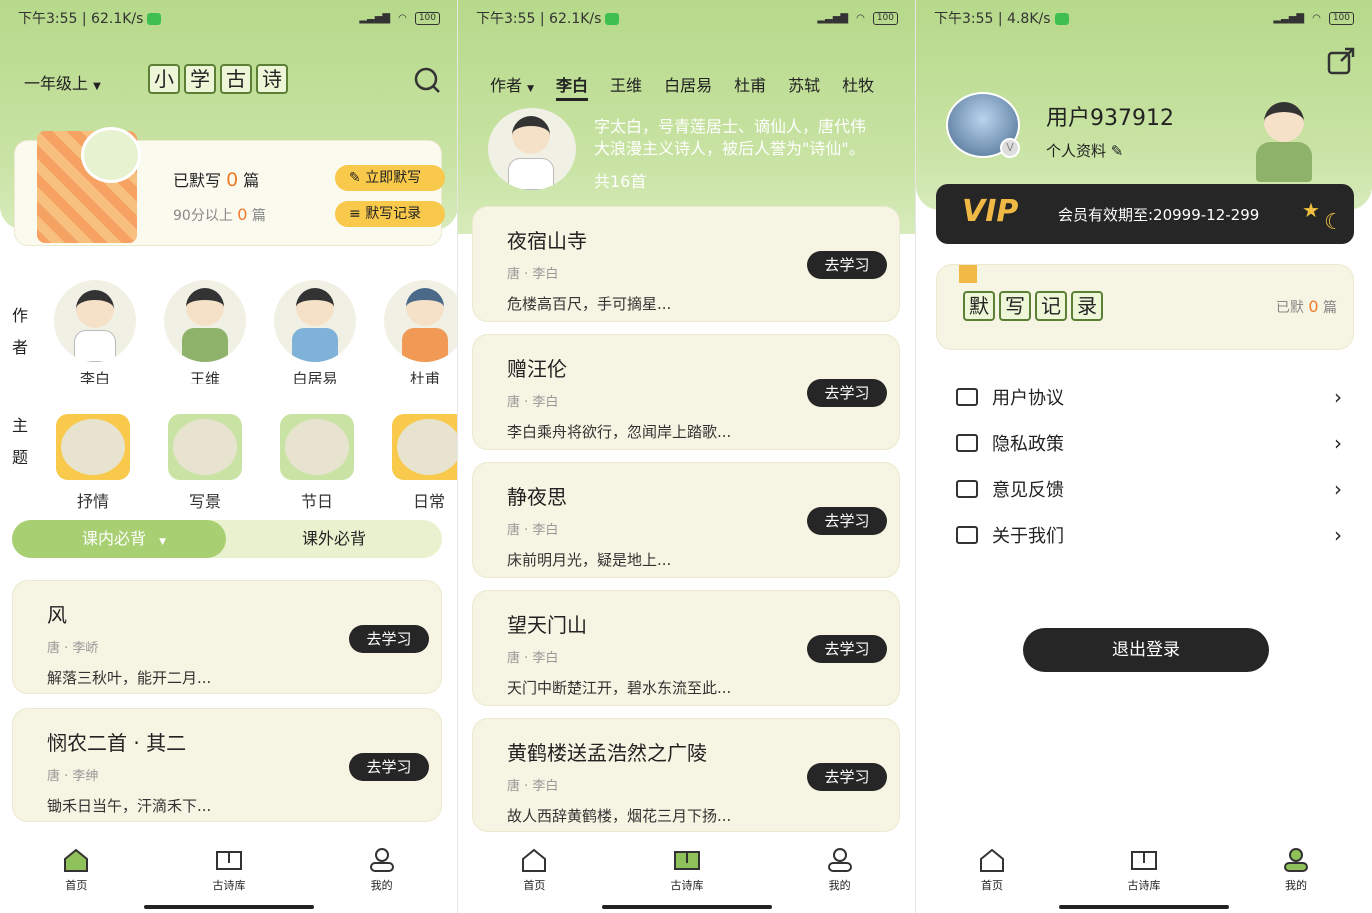  What do you see at coordinates (1146, 650) in the screenshot?
I see `logout-button: 退出登录` at bounding box center [1146, 650].